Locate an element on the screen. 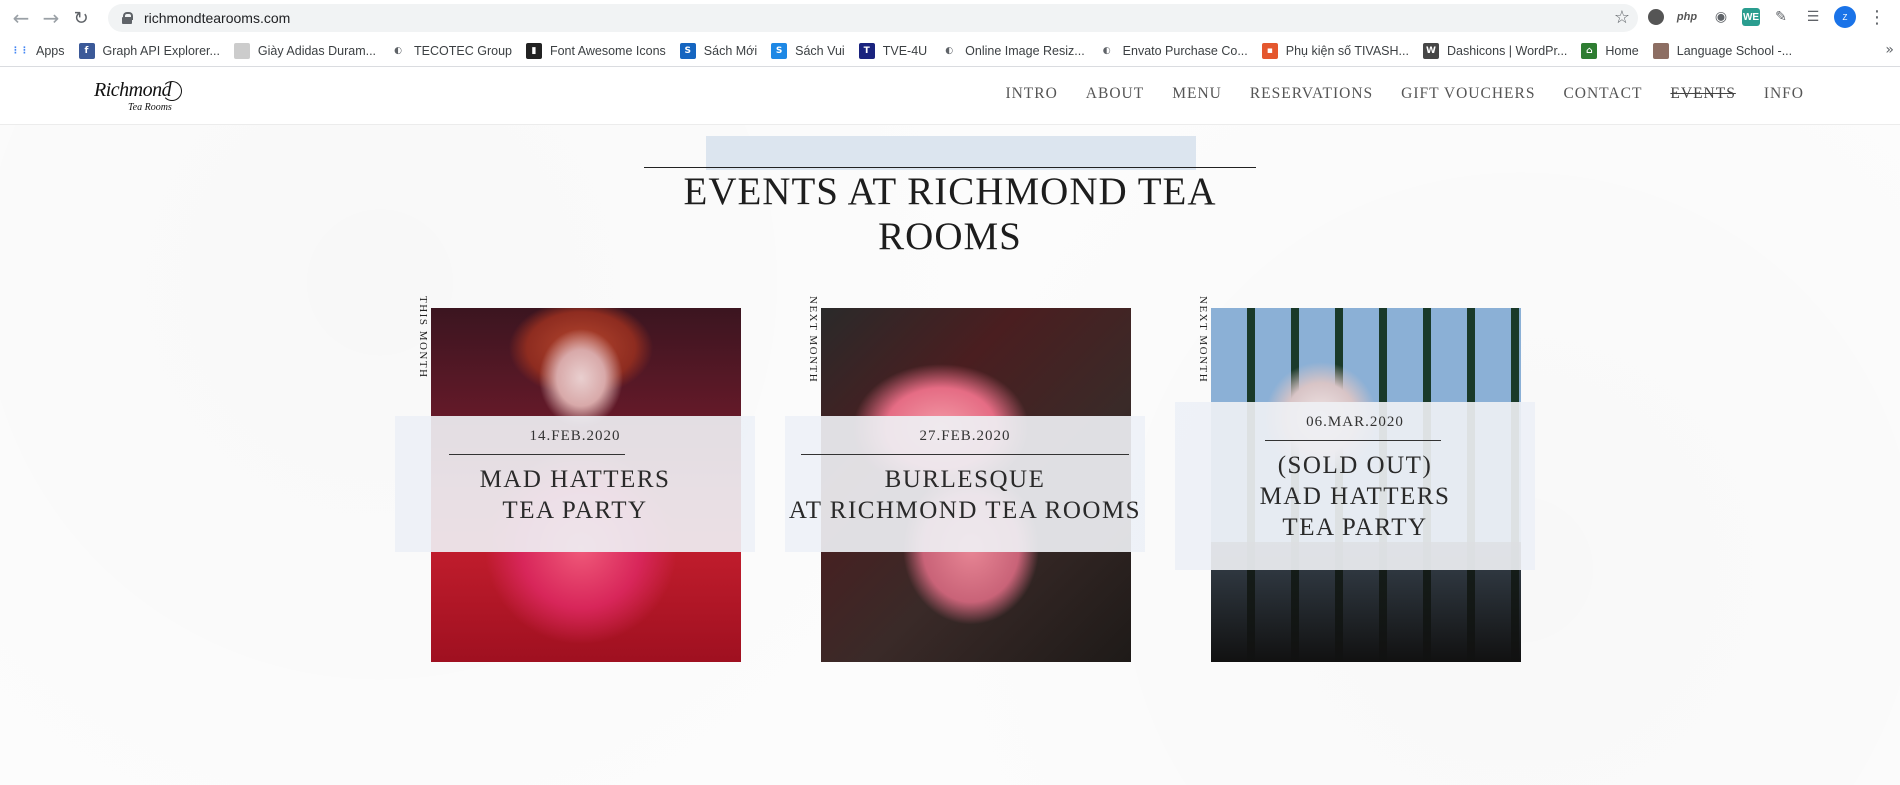 This screenshot has width=1900, height=785. event-tag: THIS MONTH is located at coordinates (423, 337).